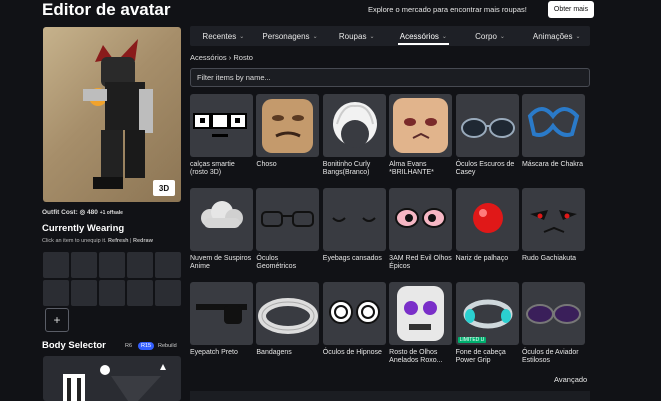 The height and width of the screenshot is (401, 661). I want to click on tab-animacoes: Animações ⌄, so click(556, 36).